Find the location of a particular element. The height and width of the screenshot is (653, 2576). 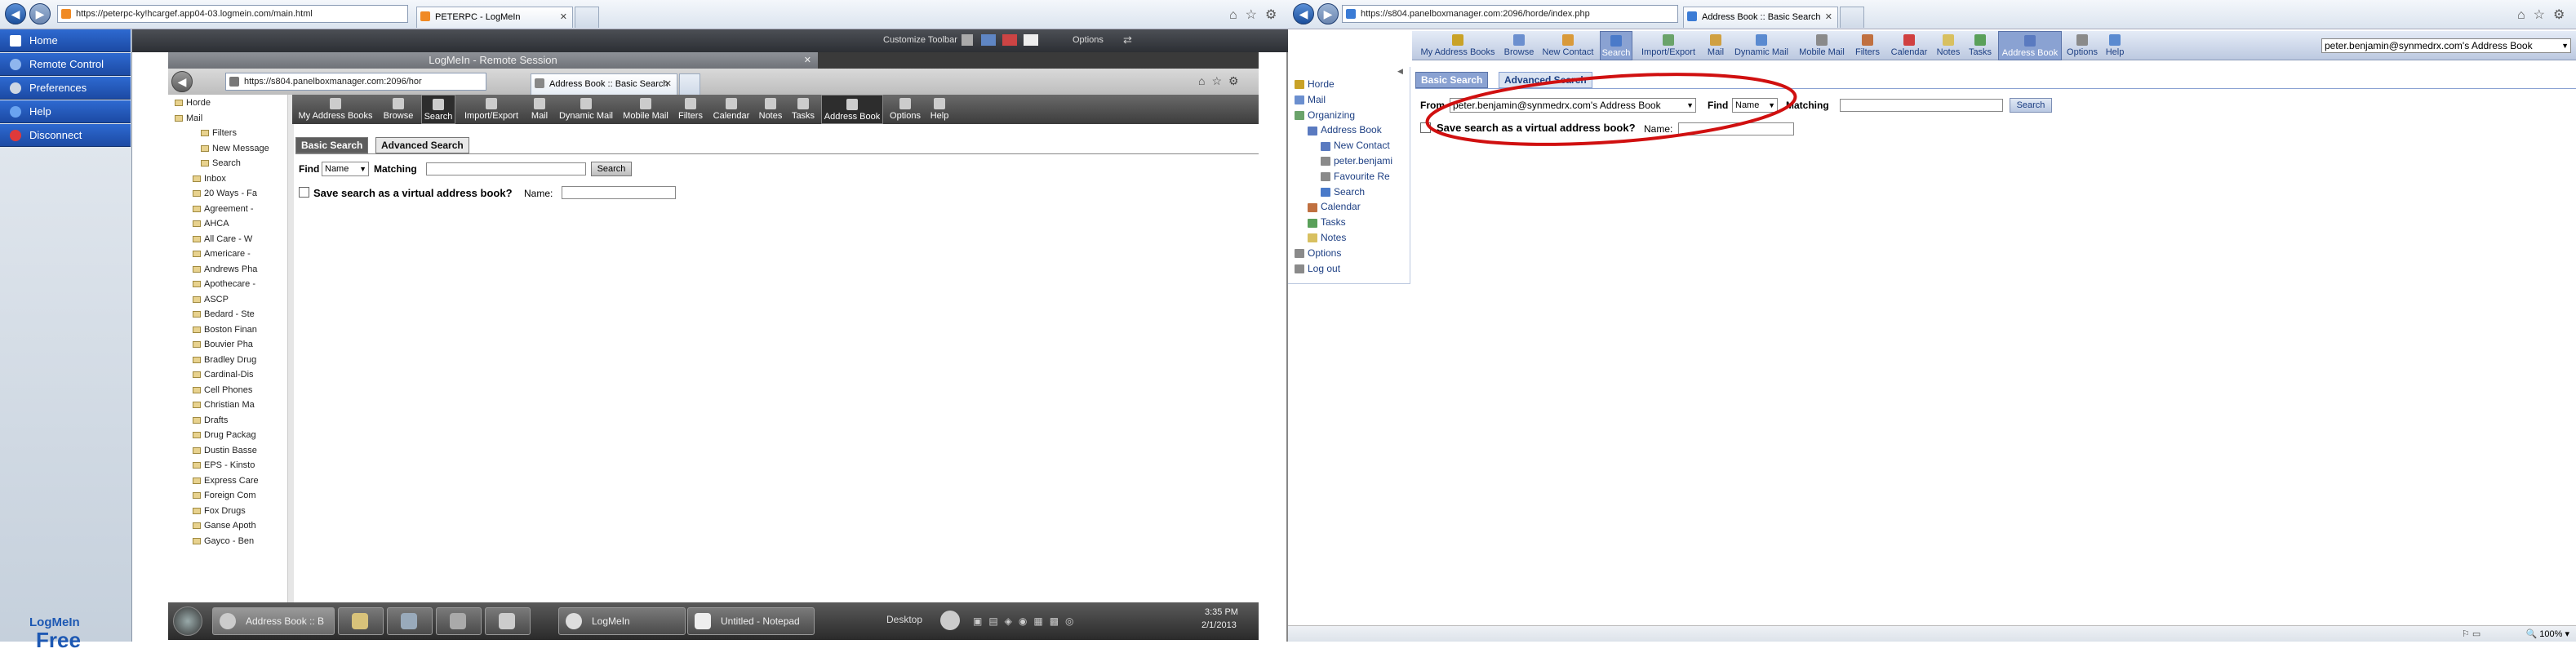

tree-item: Drafts is located at coordinates (210, 420).